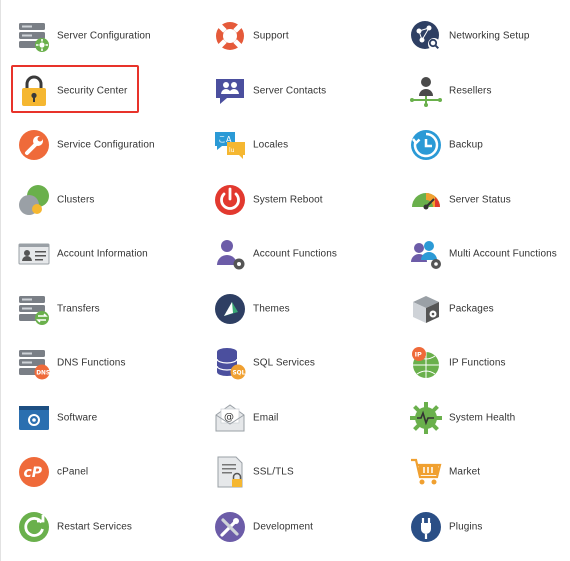 This screenshot has width=570, height=561. Describe the element at coordinates (291, 36) in the screenshot. I see `item-support: Support` at that location.